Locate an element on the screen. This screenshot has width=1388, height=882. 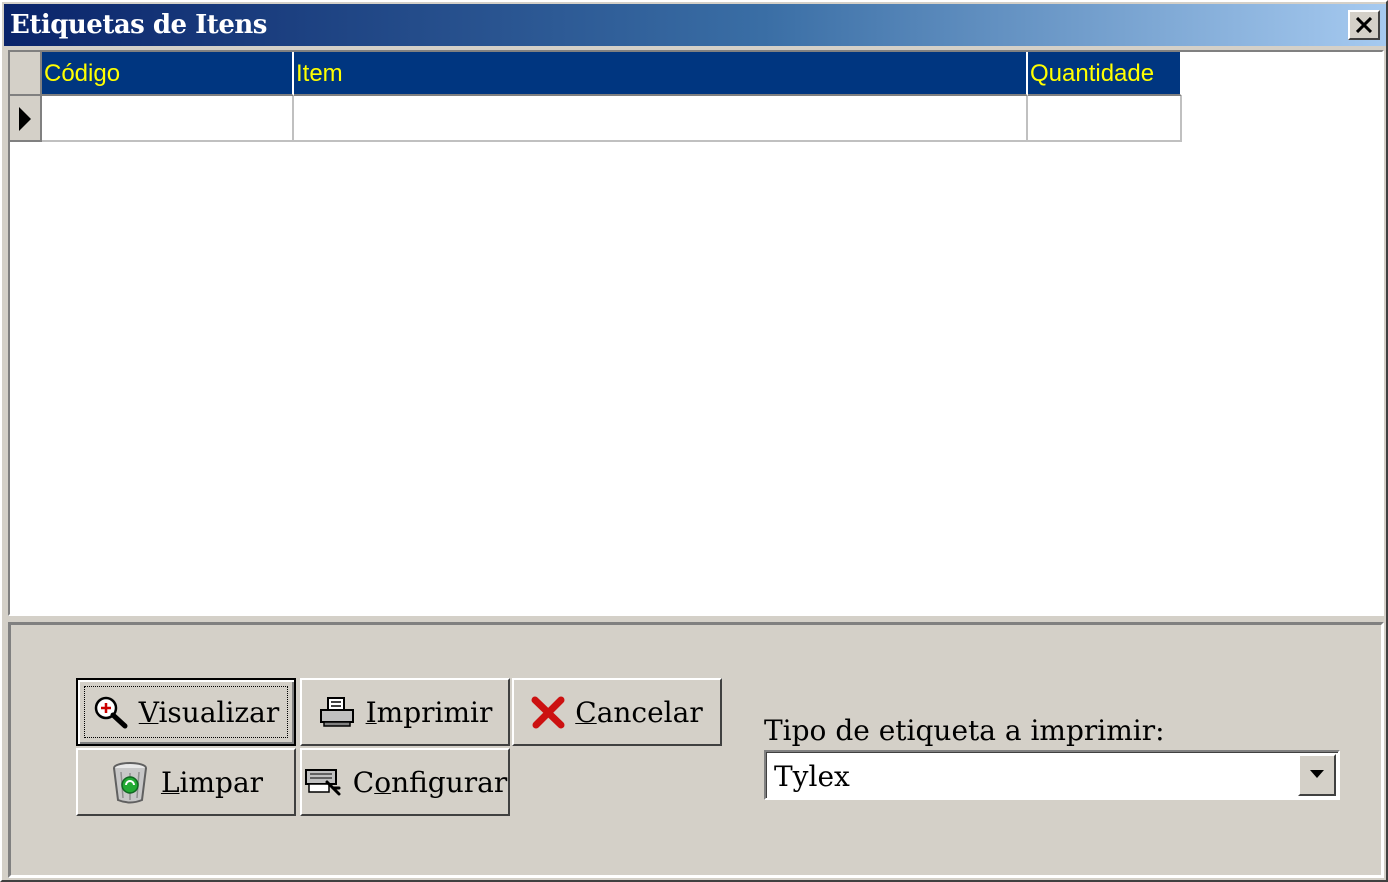
visualizar-accel: V is located at coordinates (148, 712).